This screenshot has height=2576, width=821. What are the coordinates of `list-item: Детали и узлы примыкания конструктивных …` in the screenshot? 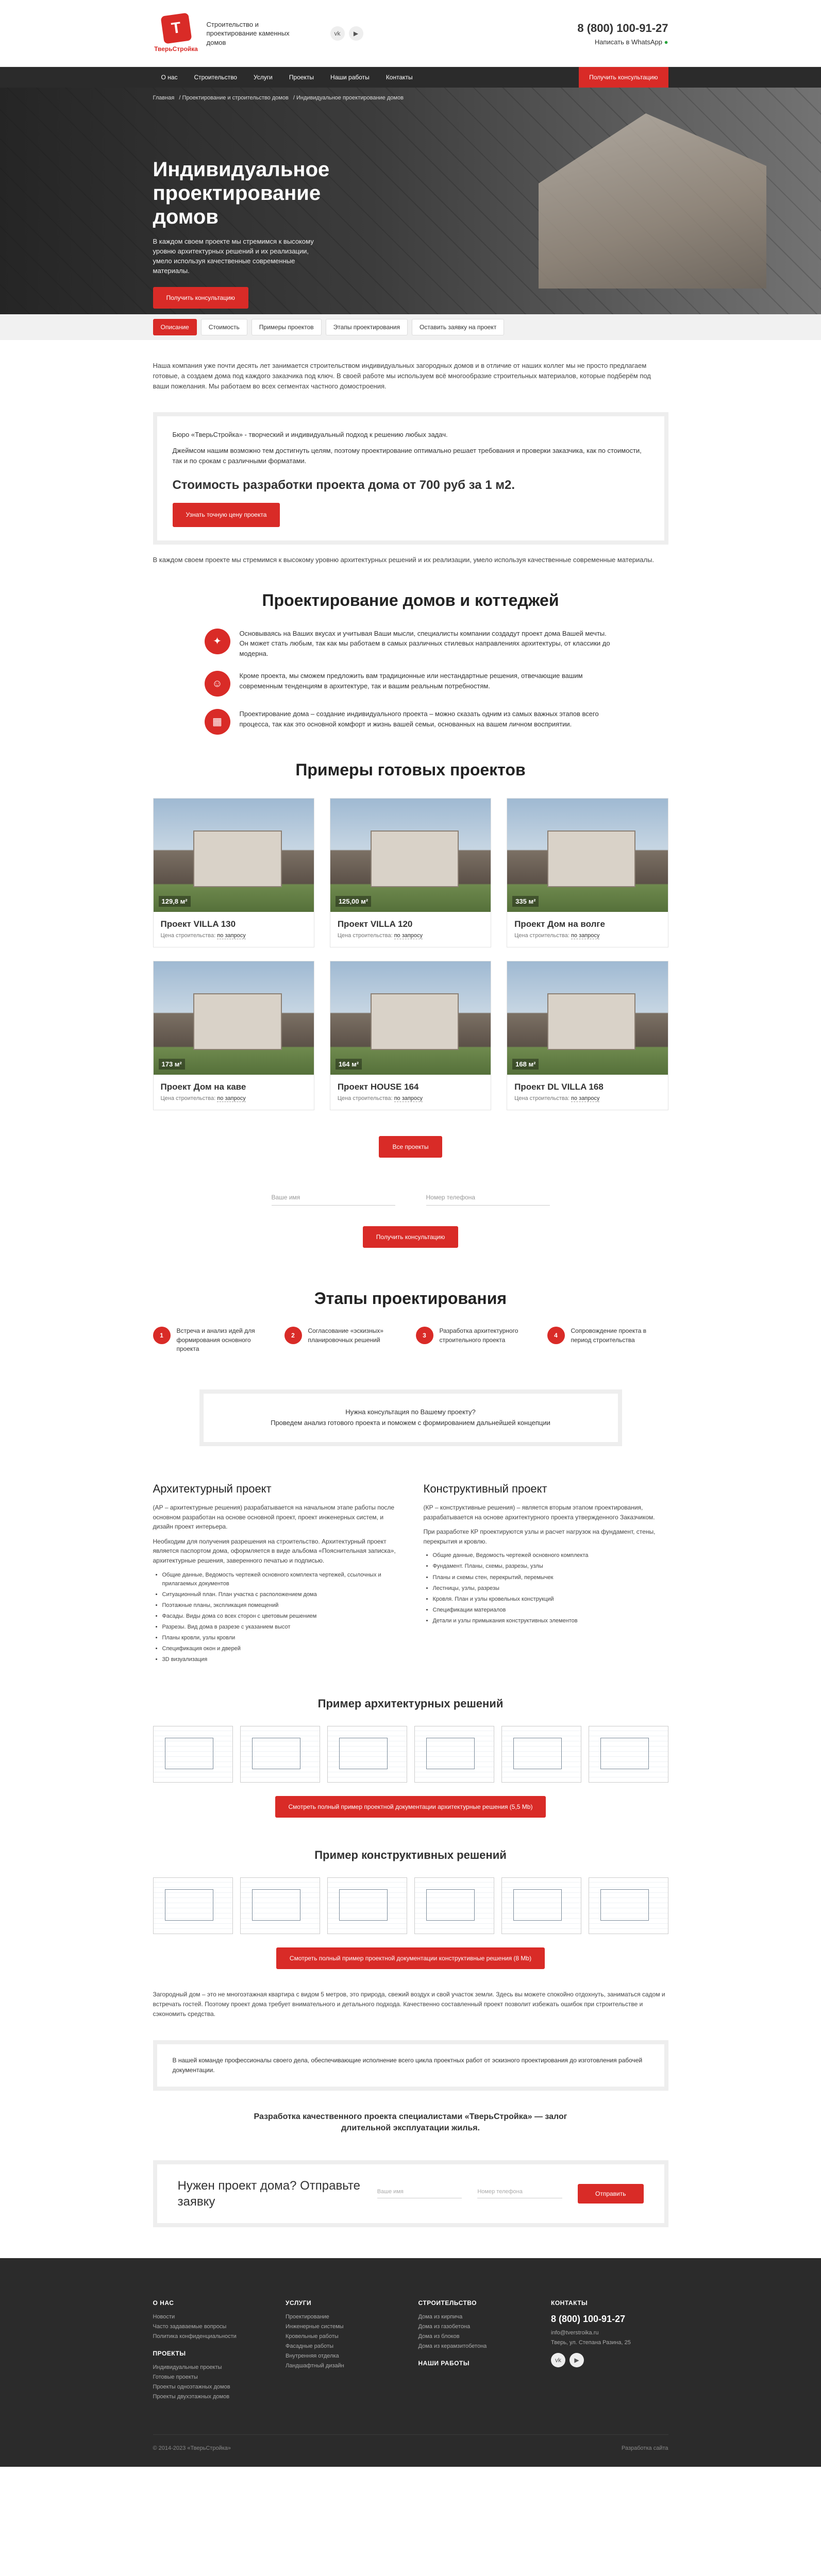 It's located at (551, 1621).